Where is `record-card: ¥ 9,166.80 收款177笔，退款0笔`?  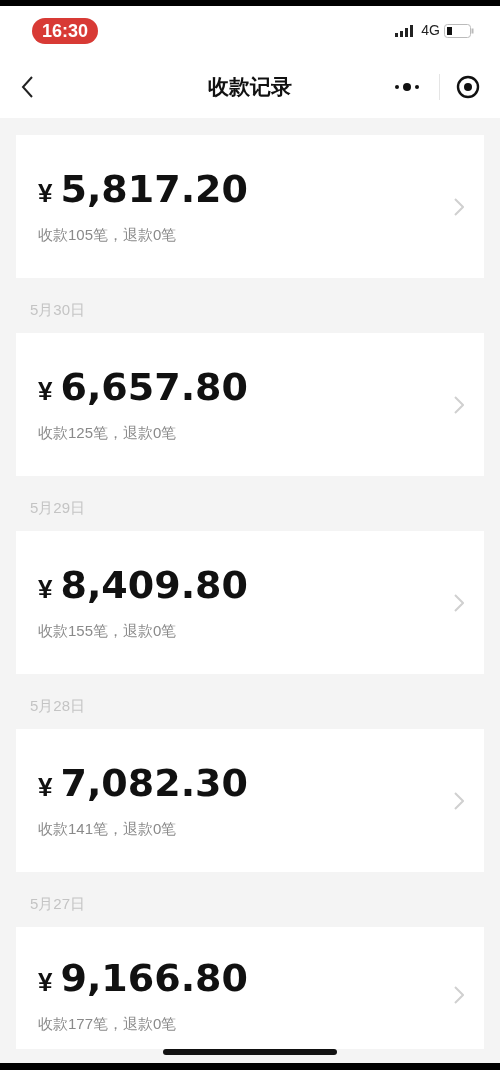 record-card: ¥ 9,166.80 收款177笔，退款0笔 is located at coordinates (250, 988).